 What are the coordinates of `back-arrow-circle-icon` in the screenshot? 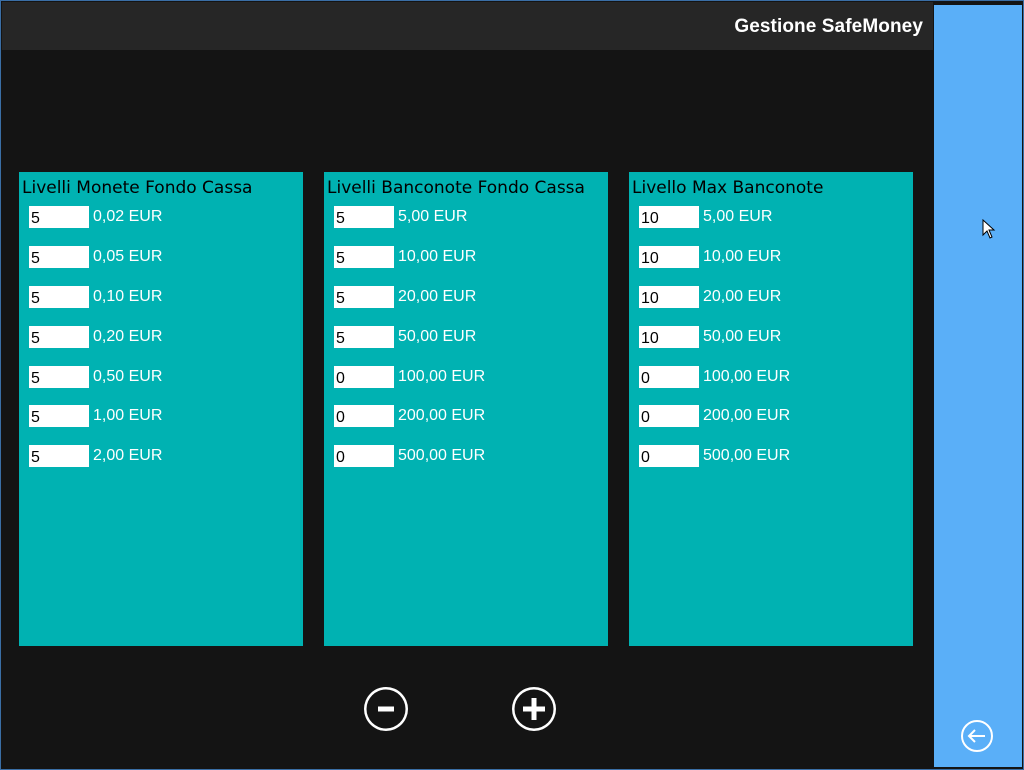 It's located at (977, 736).